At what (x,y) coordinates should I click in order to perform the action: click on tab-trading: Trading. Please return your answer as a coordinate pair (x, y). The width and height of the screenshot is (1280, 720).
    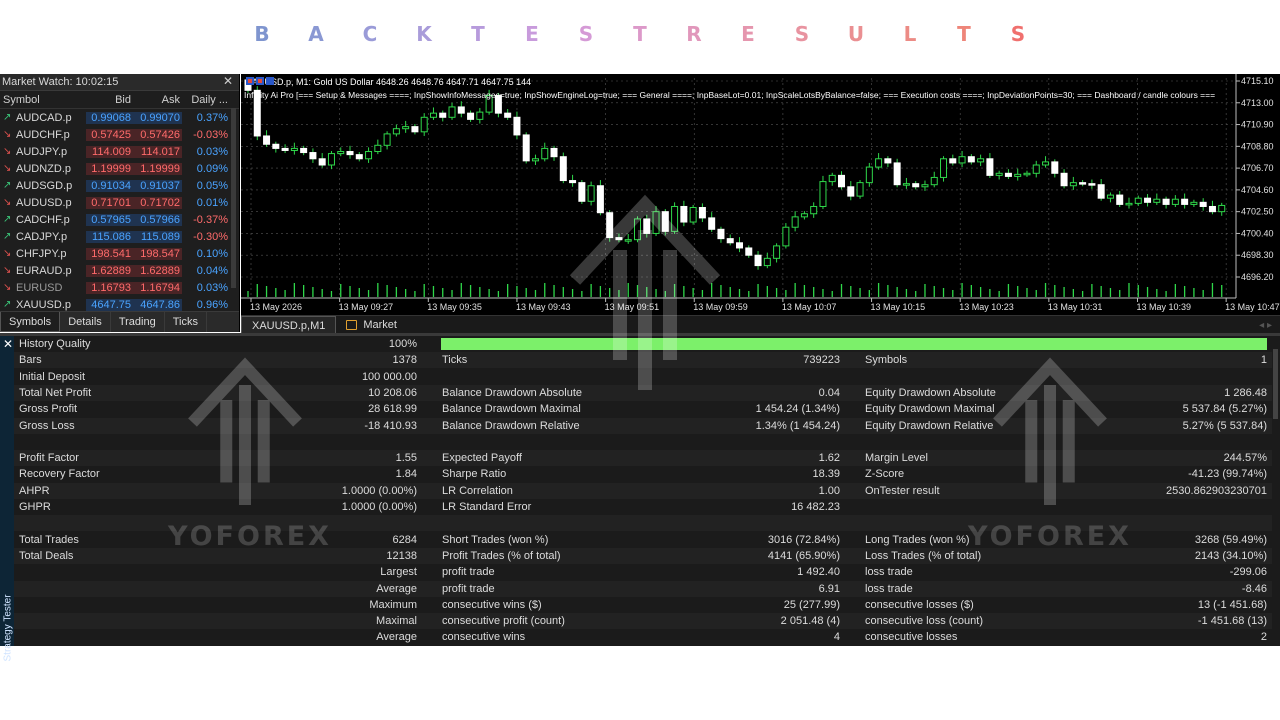
    Looking at the image, I should click on (138, 322).